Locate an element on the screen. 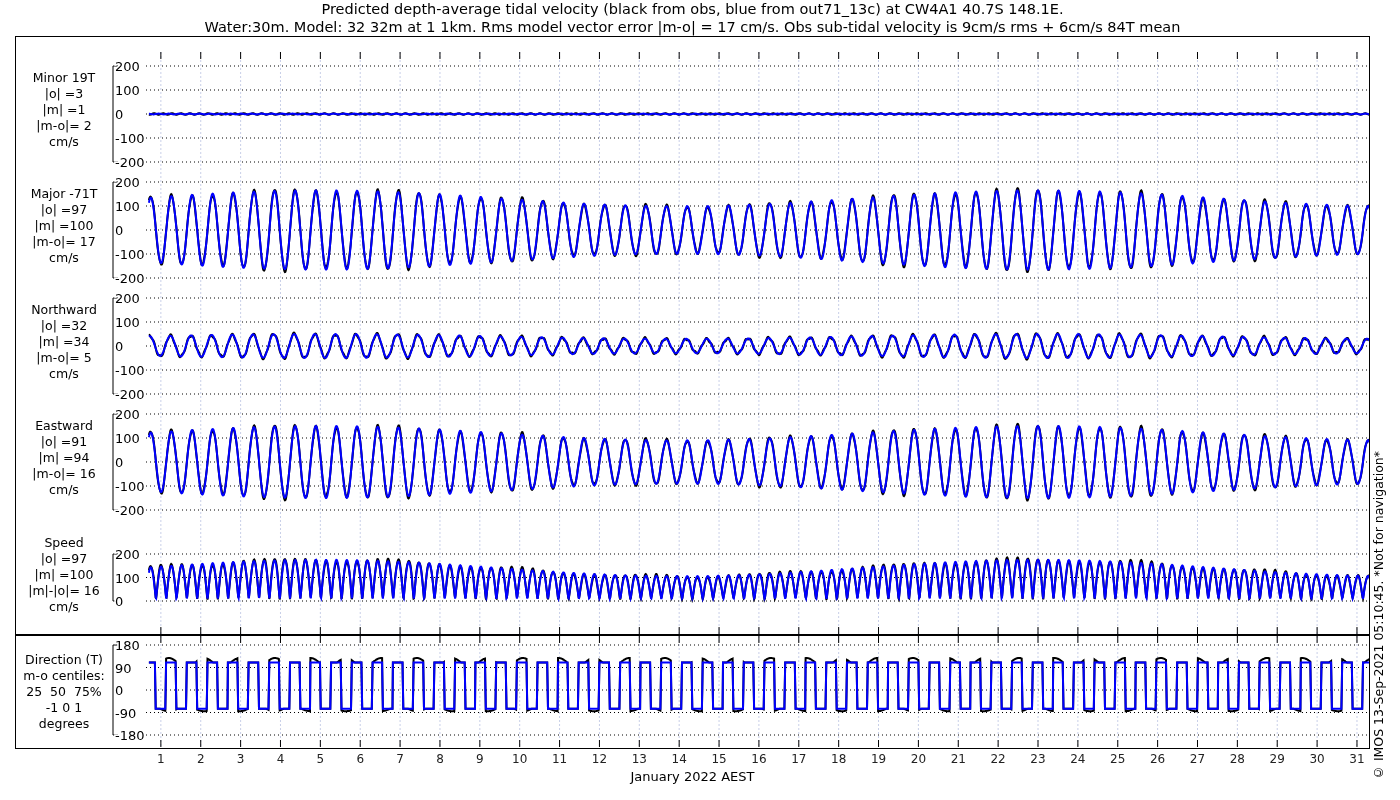 The width and height of the screenshot is (1400, 800). y-tick-label: 180 is located at coordinates (127, 645).